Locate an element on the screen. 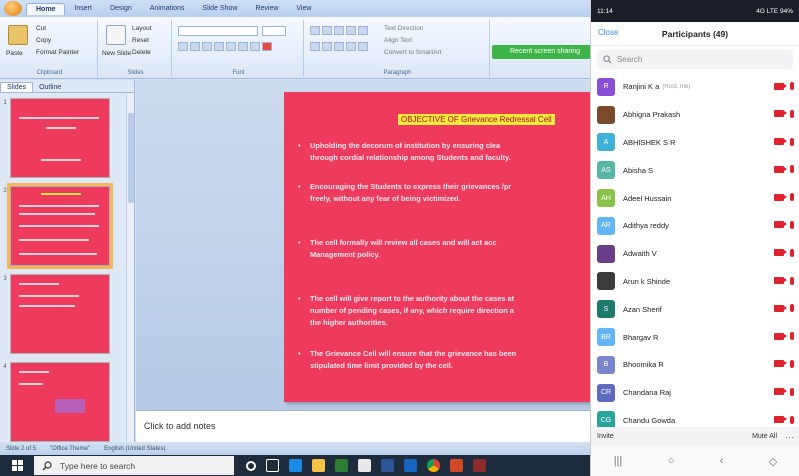 The height and width of the screenshot is (476, 799). mute-all-button: Mute All is located at coordinates (764, 436).